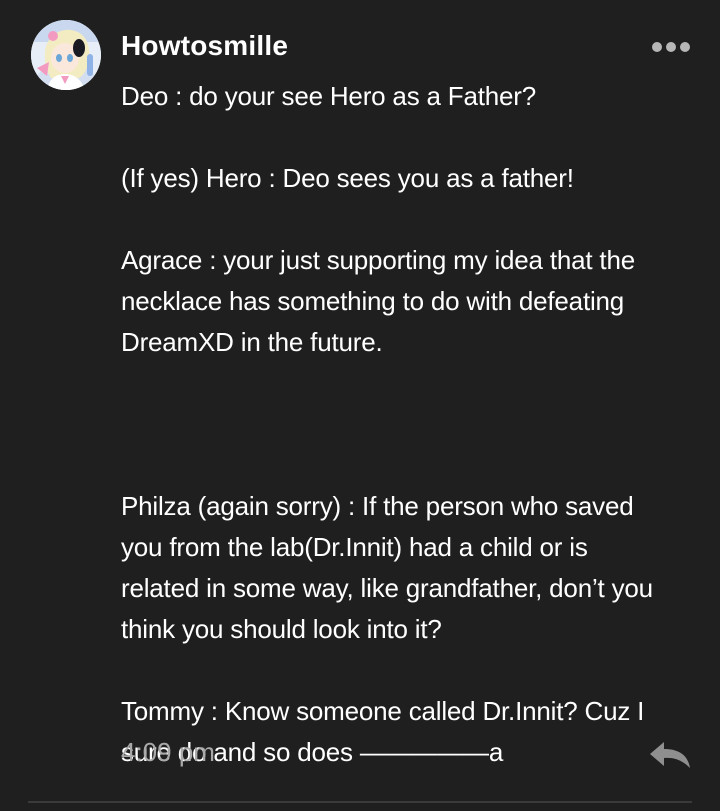 The width and height of the screenshot is (720, 811). I want to click on comment-line: think you should look into it?, so click(281, 629).